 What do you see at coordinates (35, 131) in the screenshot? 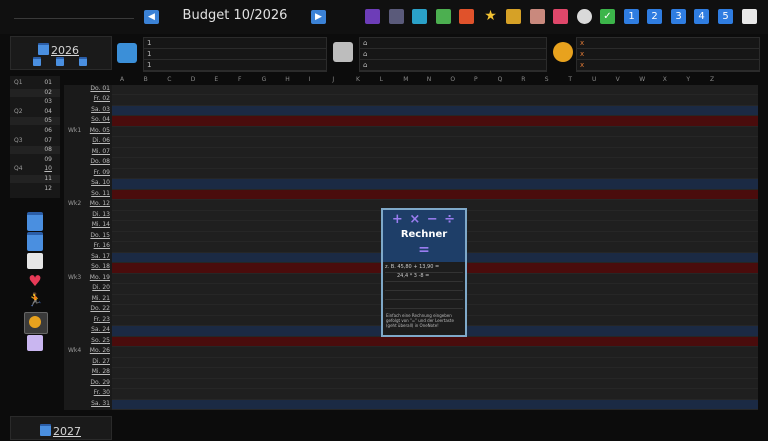
I see `month-row: 06` at bounding box center [35, 131].